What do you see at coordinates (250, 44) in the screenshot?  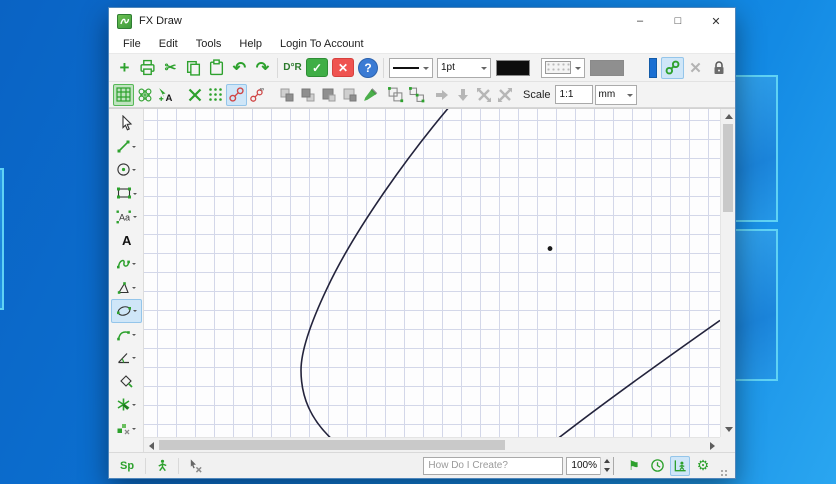 I see `menu-help: Help` at bounding box center [250, 44].